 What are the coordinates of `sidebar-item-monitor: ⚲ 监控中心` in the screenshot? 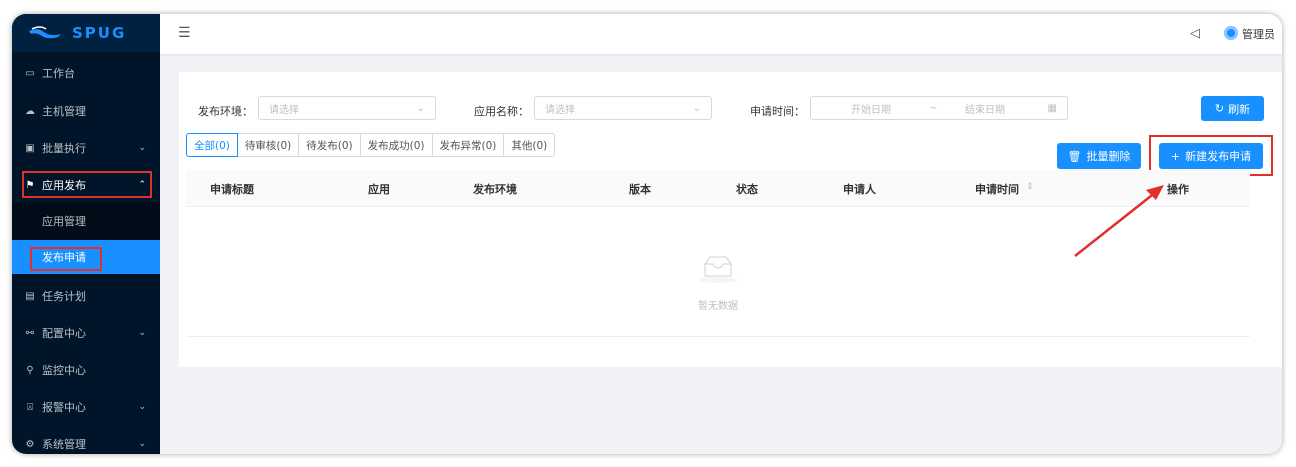 It's located at (86, 370).